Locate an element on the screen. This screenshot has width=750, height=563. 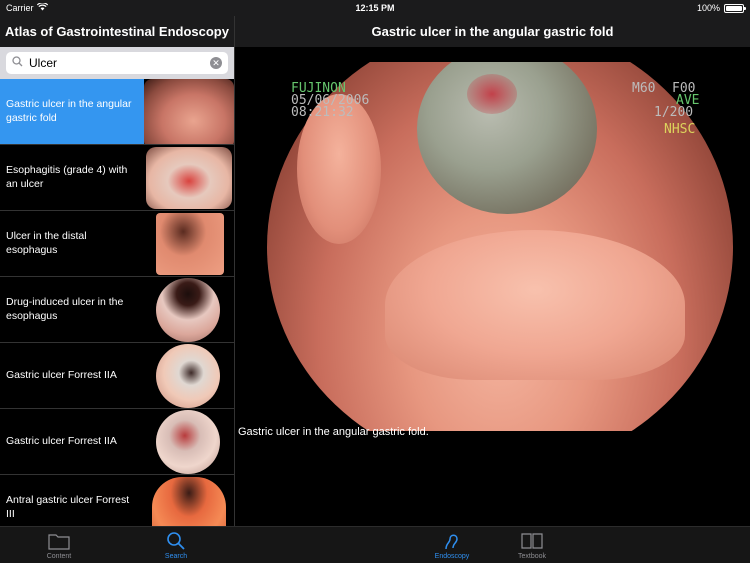
tab-search: Search is located at coordinates (176, 545).